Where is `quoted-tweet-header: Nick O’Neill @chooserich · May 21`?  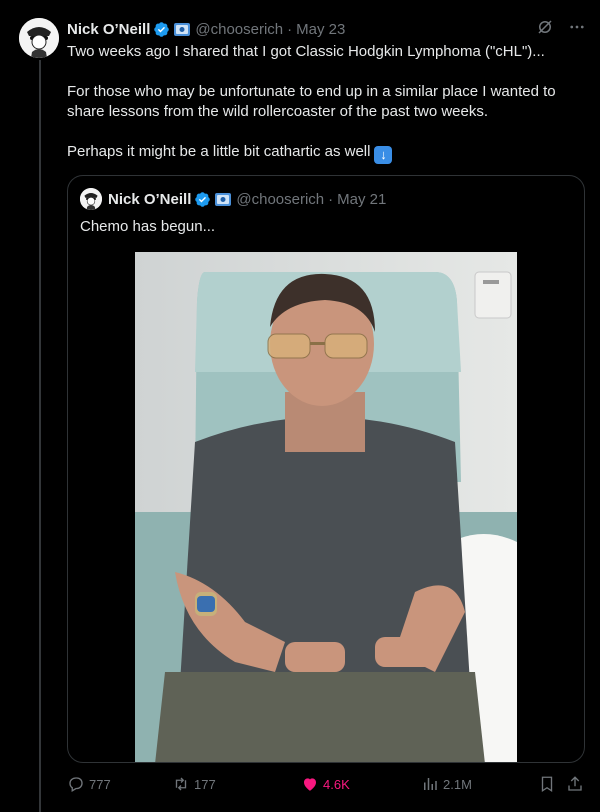 quoted-tweet-header: Nick O’Neill @chooserich · May 21 is located at coordinates (233, 199).